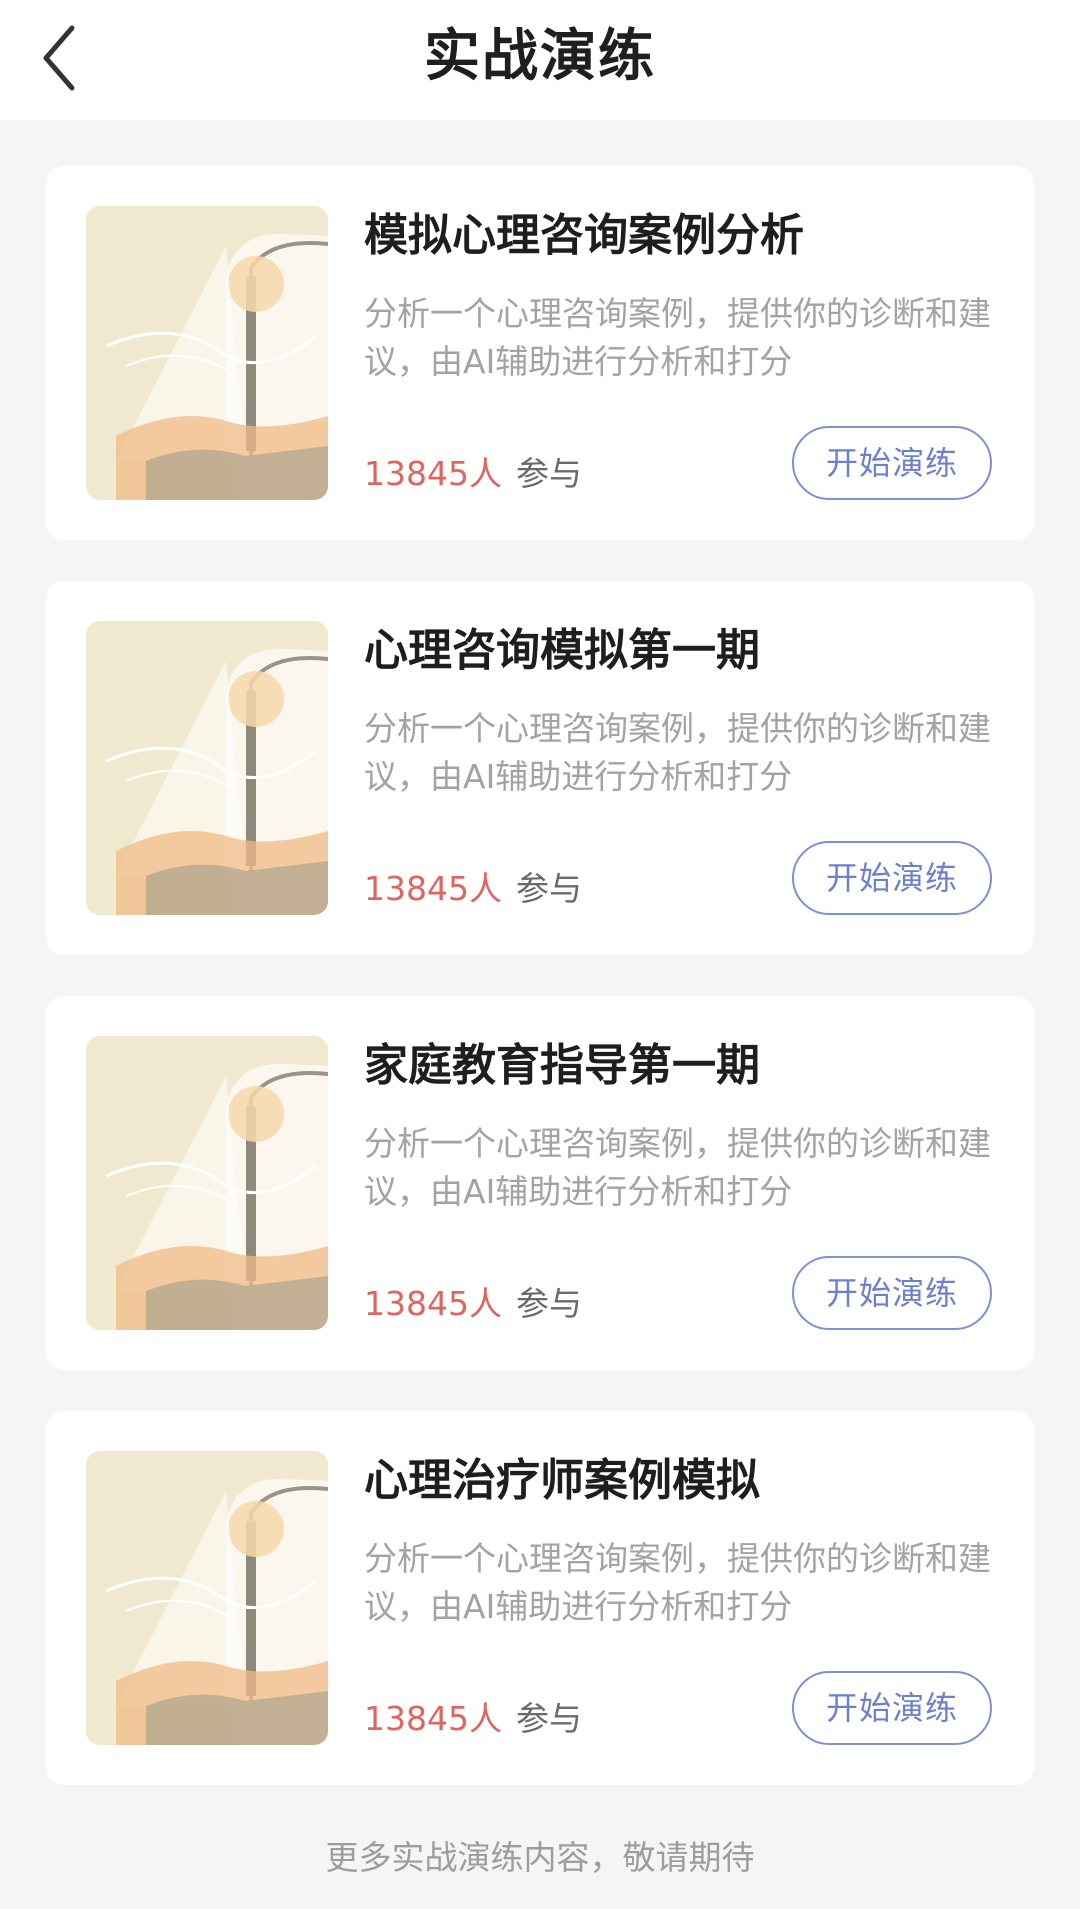 The height and width of the screenshot is (1909, 1080). I want to click on top-bar: 实战演练, so click(540, 60).